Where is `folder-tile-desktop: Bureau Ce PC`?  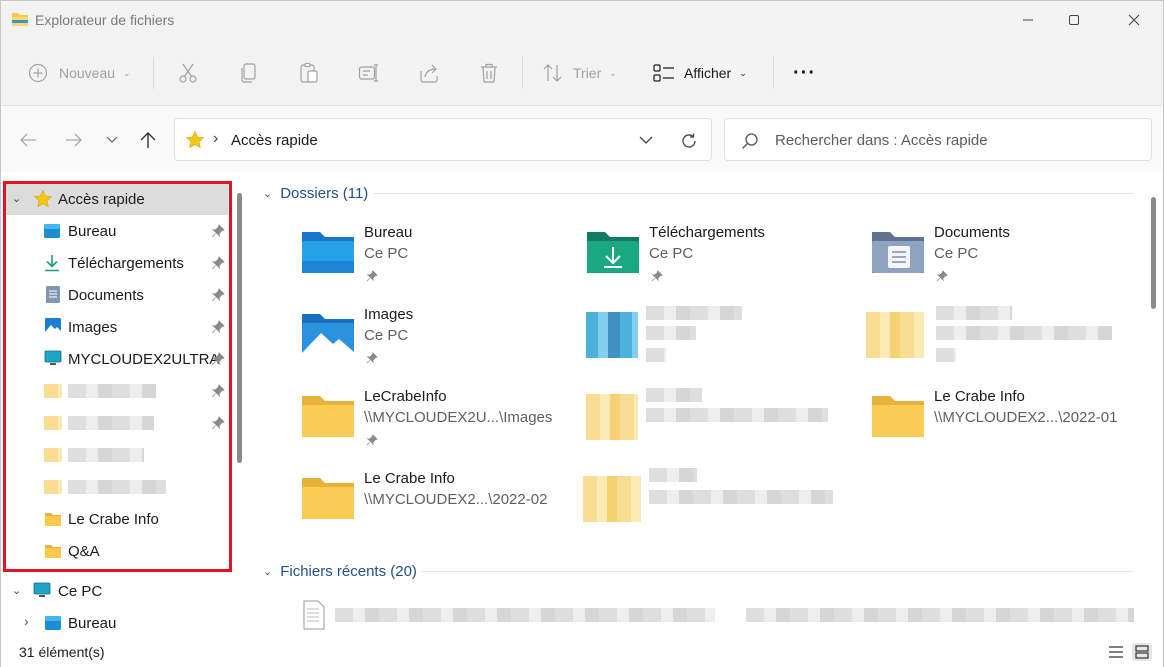 folder-tile-desktop: Bureau Ce PC is located at coordinates (436, 257).